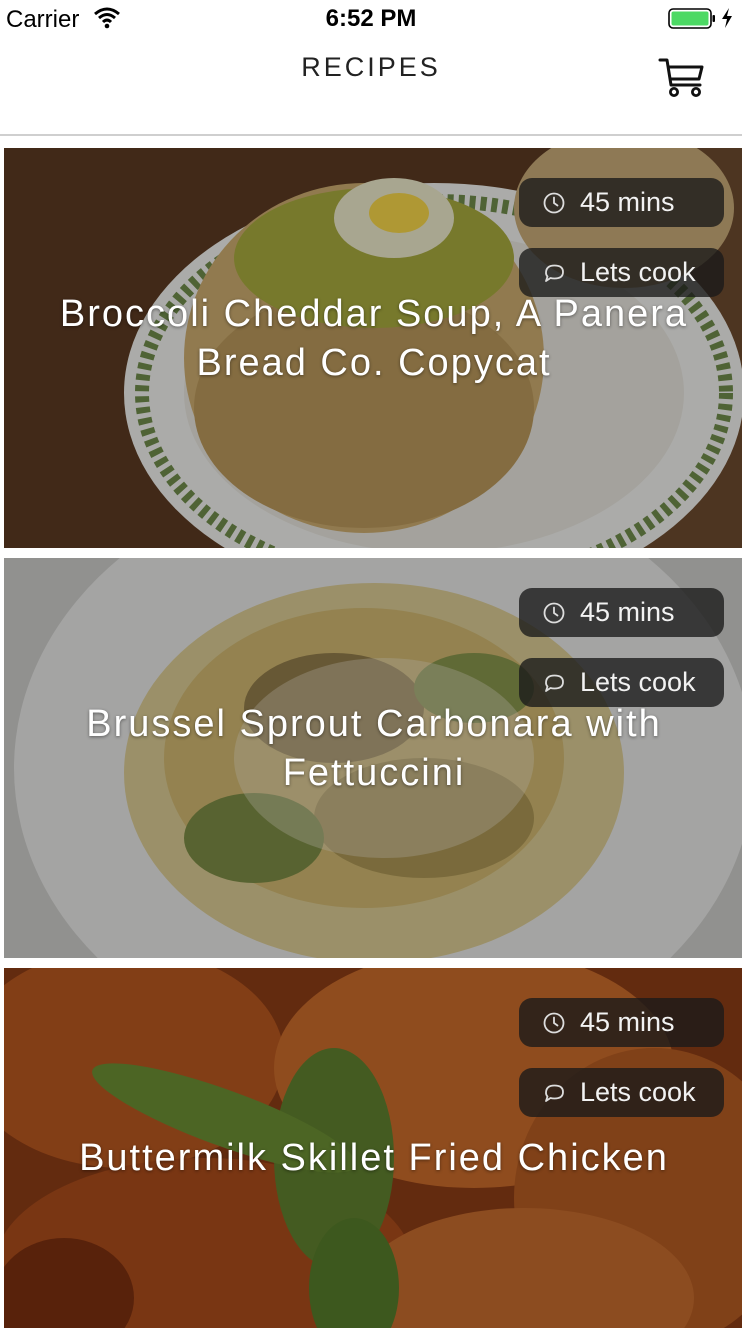 Image resolution: width=742 pixels, height=1328 pixels. I want to click on status-bar: Carrier 6:52 PM, so click(371, 20).